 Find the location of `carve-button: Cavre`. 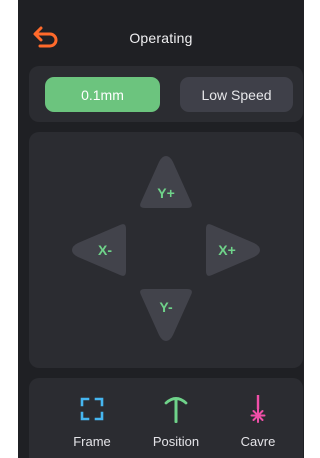

carve-button: Cavre is located at coordinates (258, 423).